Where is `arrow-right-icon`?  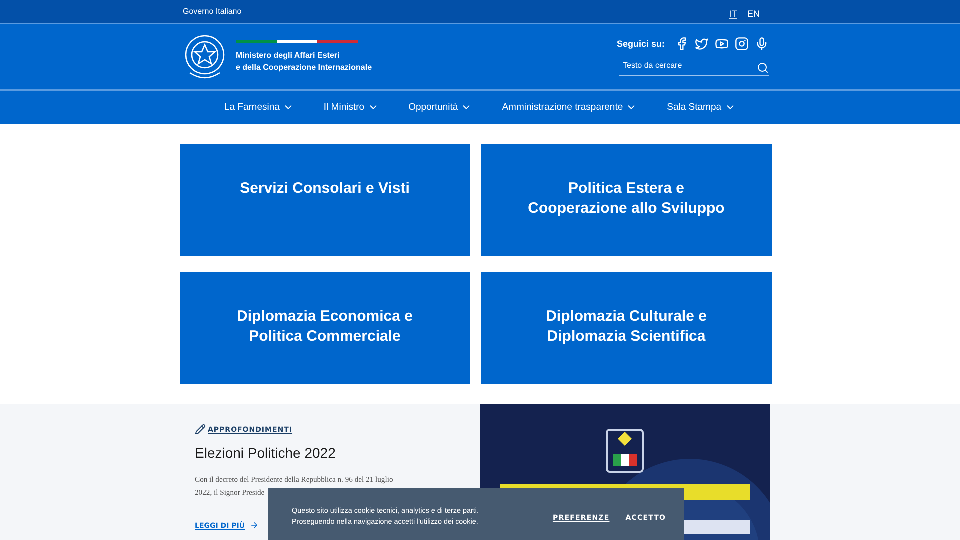
arrow-right-icon is located at coordinates (255, 525).